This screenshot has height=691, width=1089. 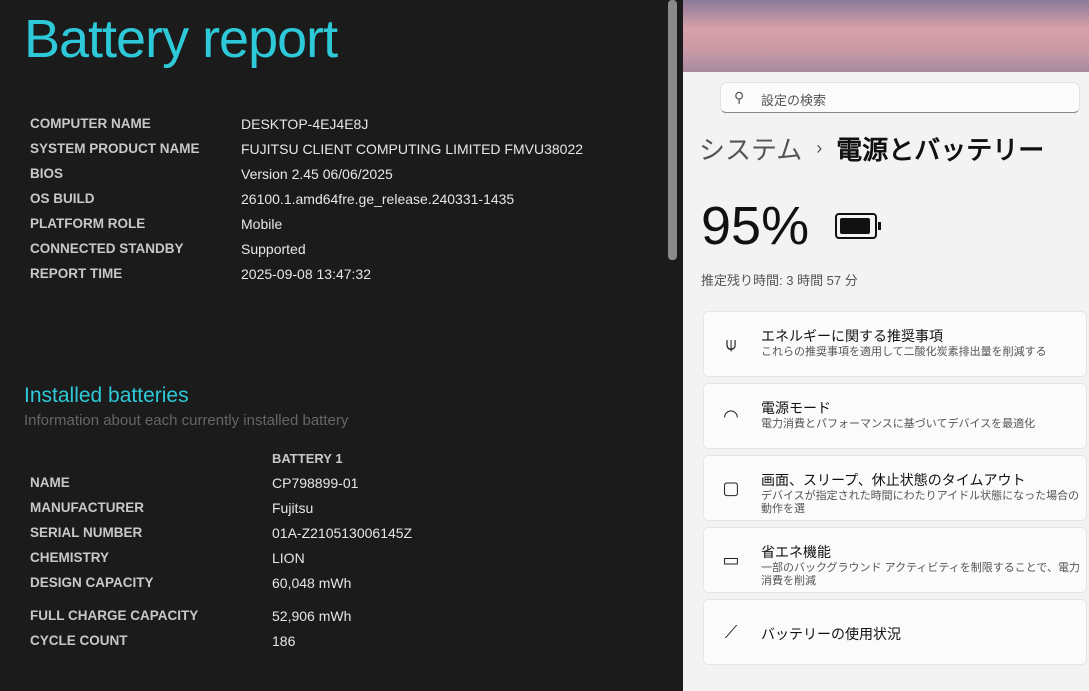 I want to click on info-row: CONNECTED STANDBY Supported, so click(x=168, y=251).